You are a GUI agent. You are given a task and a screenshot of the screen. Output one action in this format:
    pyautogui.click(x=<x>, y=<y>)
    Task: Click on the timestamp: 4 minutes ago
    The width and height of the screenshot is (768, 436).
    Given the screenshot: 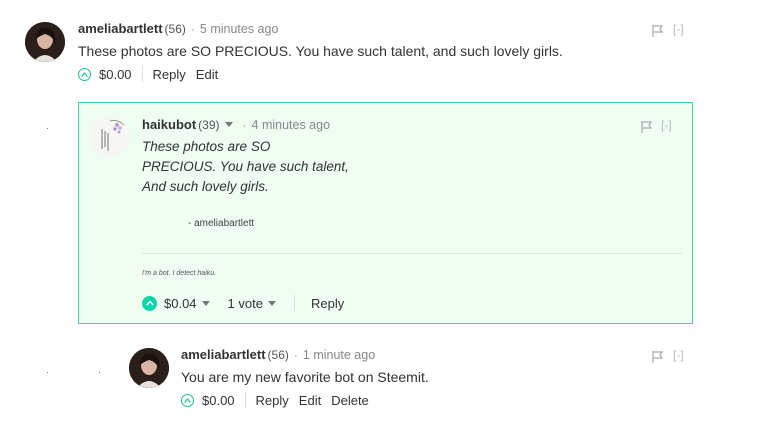 What is the action you would take?
    pyautogui.click(x=291, y=125)
    